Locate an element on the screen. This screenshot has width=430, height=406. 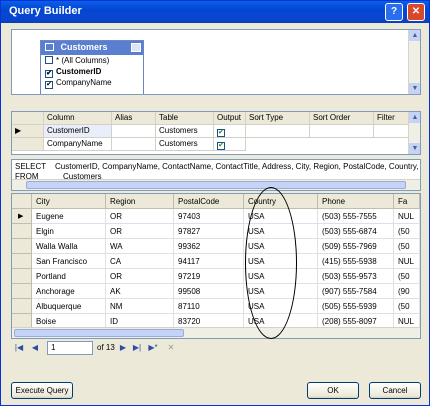
result-cell: 87110 is located at coordinates (209, 306).